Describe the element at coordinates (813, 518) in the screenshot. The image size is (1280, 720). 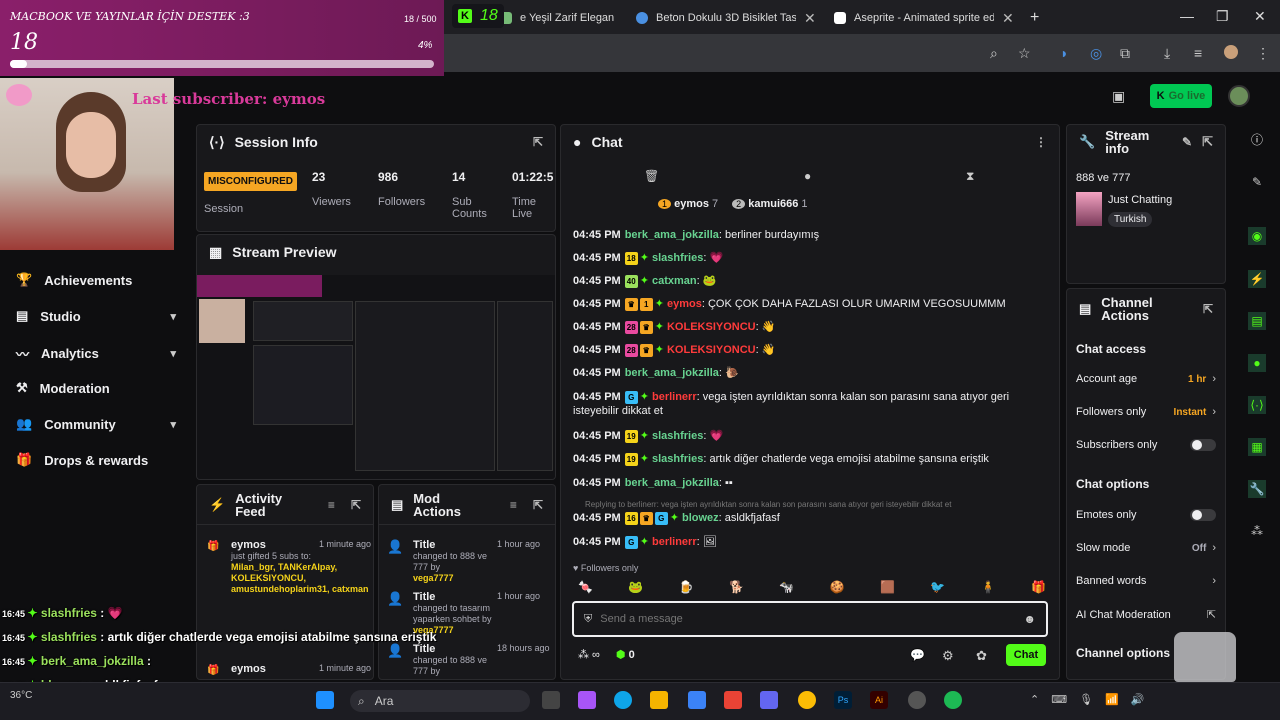
I see `chat-message: 04:45 PM 16 ♛ G ✦ blowez: asldkfjafasf` at that location.